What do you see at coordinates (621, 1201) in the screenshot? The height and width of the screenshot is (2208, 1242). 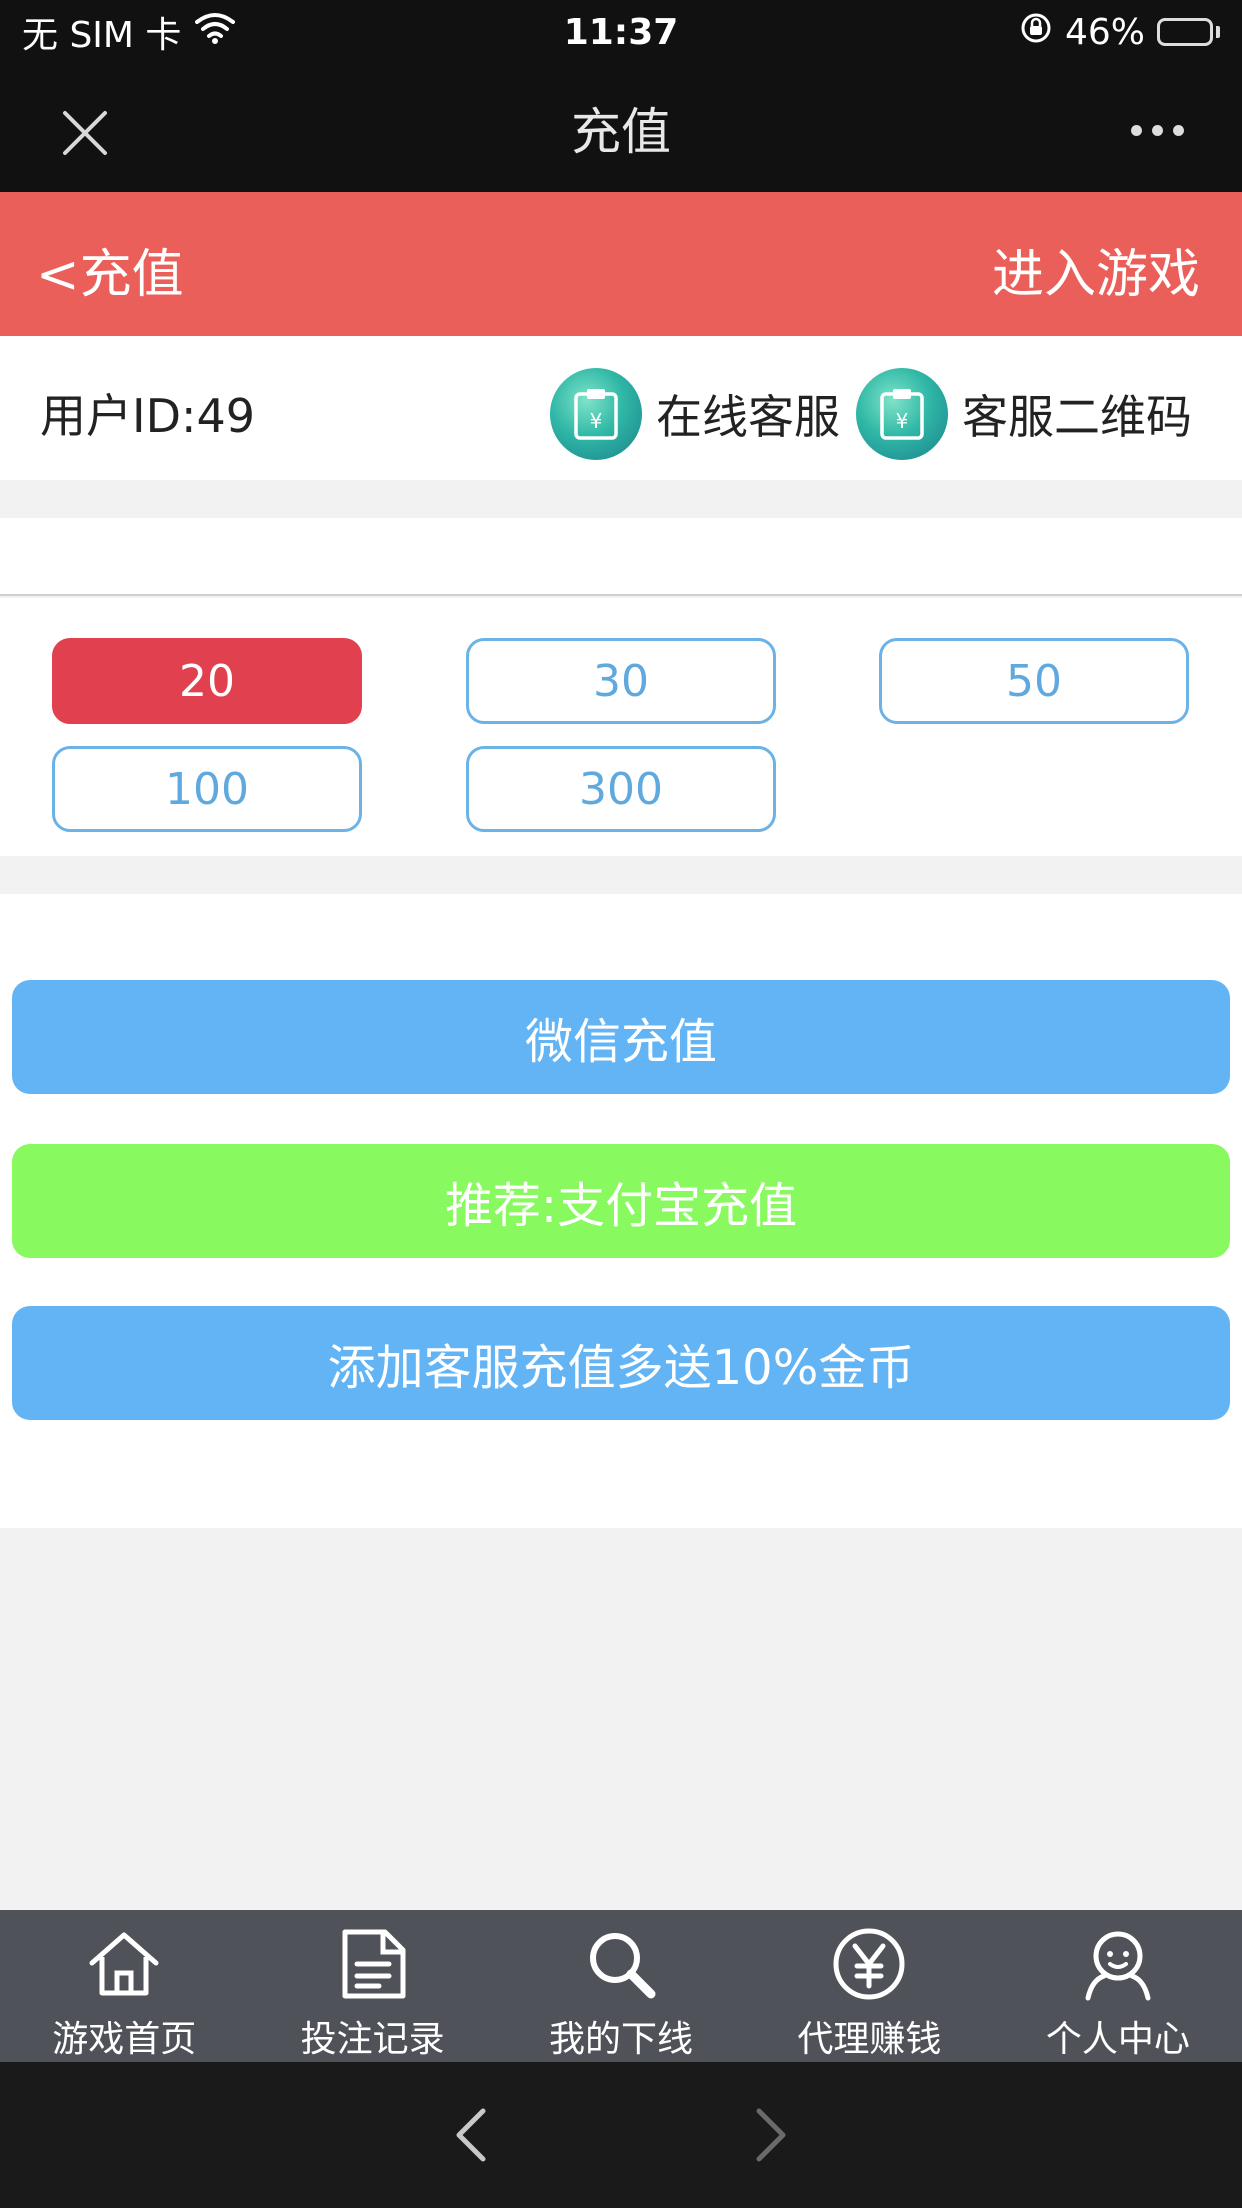 I see `alipay-button: 推荐:支付宝充值` at bounding box center [621, 1201].